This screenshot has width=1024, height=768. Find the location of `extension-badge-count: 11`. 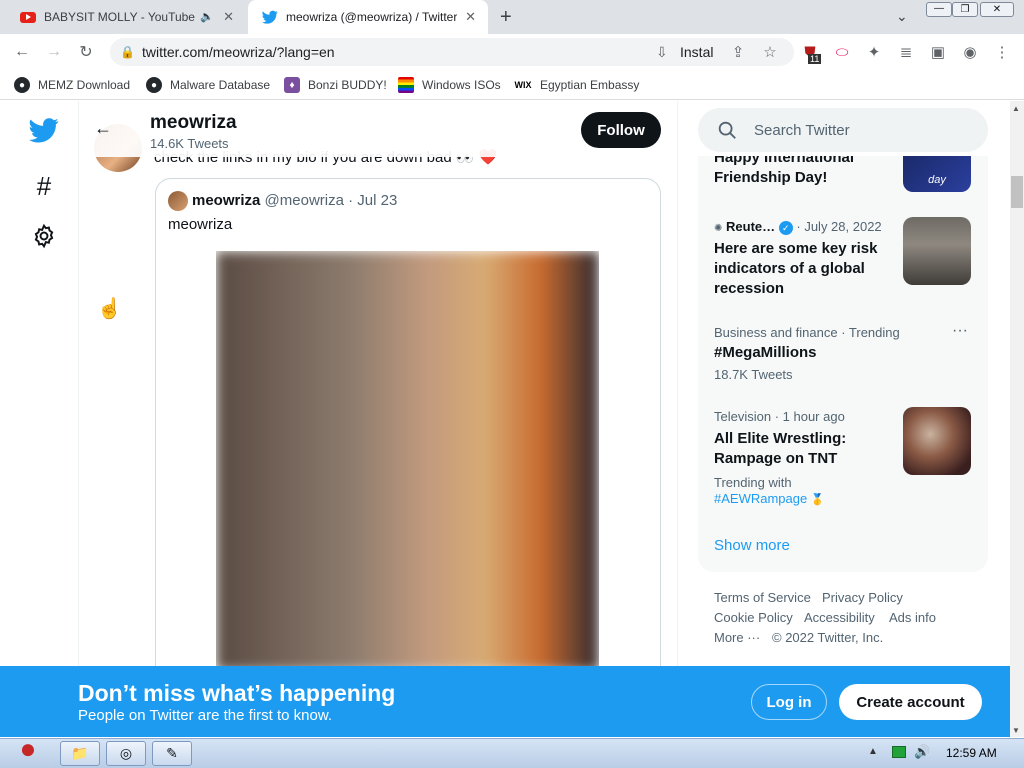

extension-badge-count: 11 is located at coordinates (815, 59).